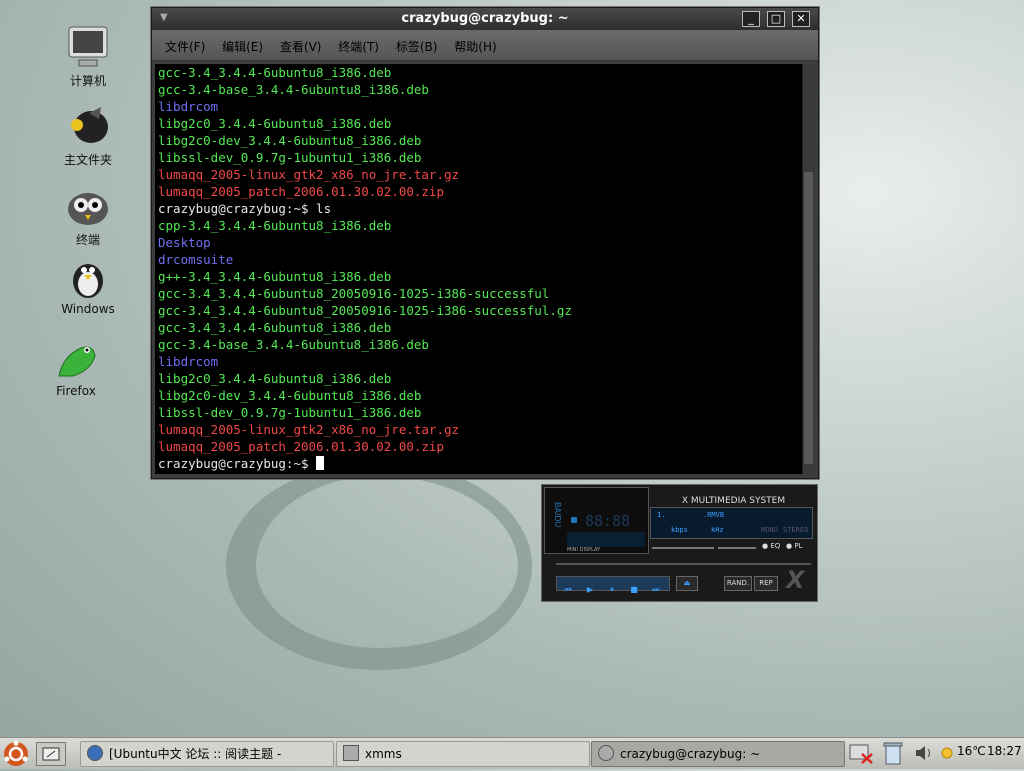 The width and height of the screenshot is (1024, 771). I want to click on home-folder-icon, so click(88, 126).